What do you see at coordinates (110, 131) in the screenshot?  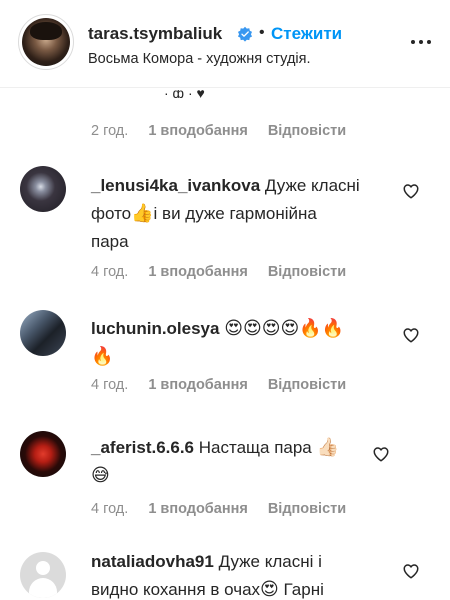 I see `comment-time: 2 год.` at bounding box center [110, 131].